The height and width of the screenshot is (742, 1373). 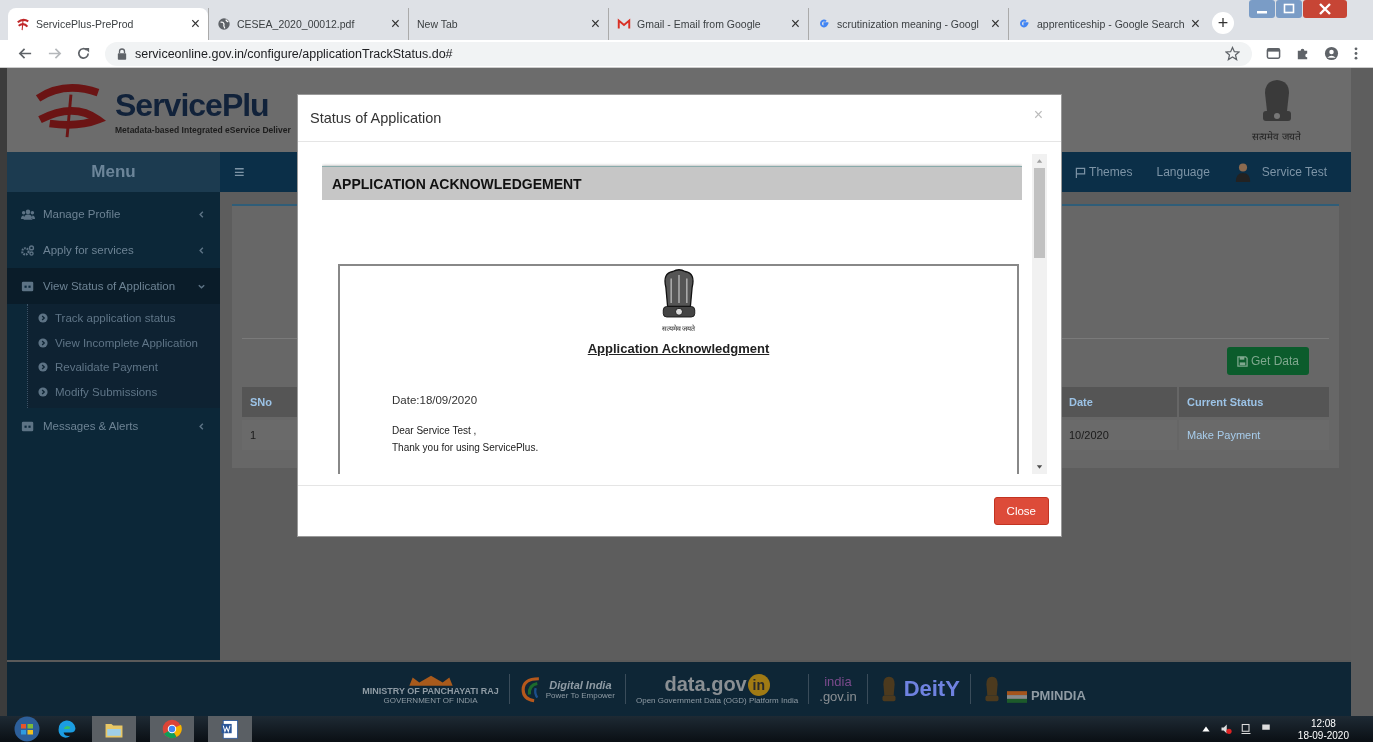 I want to click on user-avatar-icon, so click(x=1242, y=172).